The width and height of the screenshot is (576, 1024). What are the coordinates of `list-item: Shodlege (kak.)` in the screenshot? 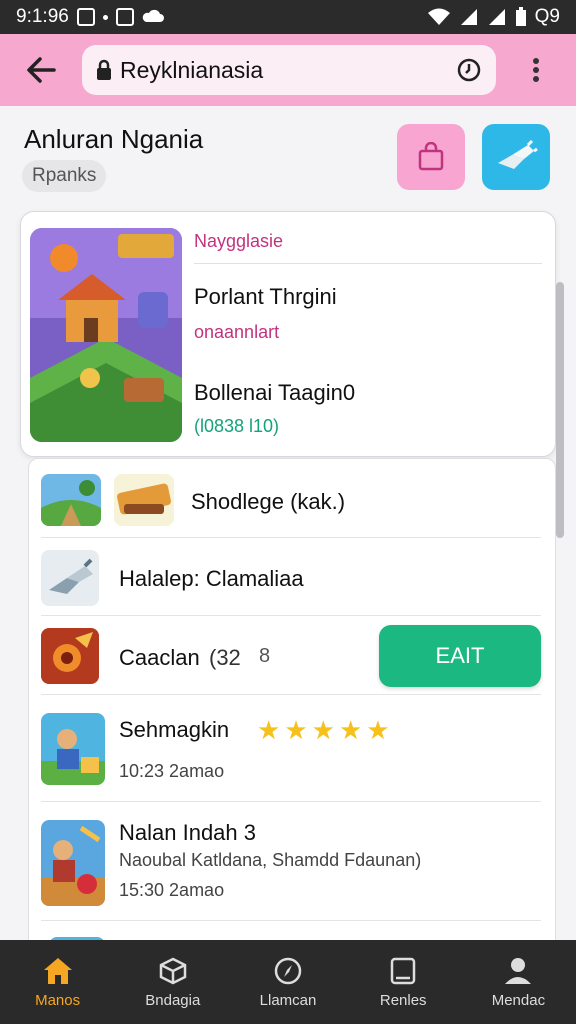 It's located at (292, 498).